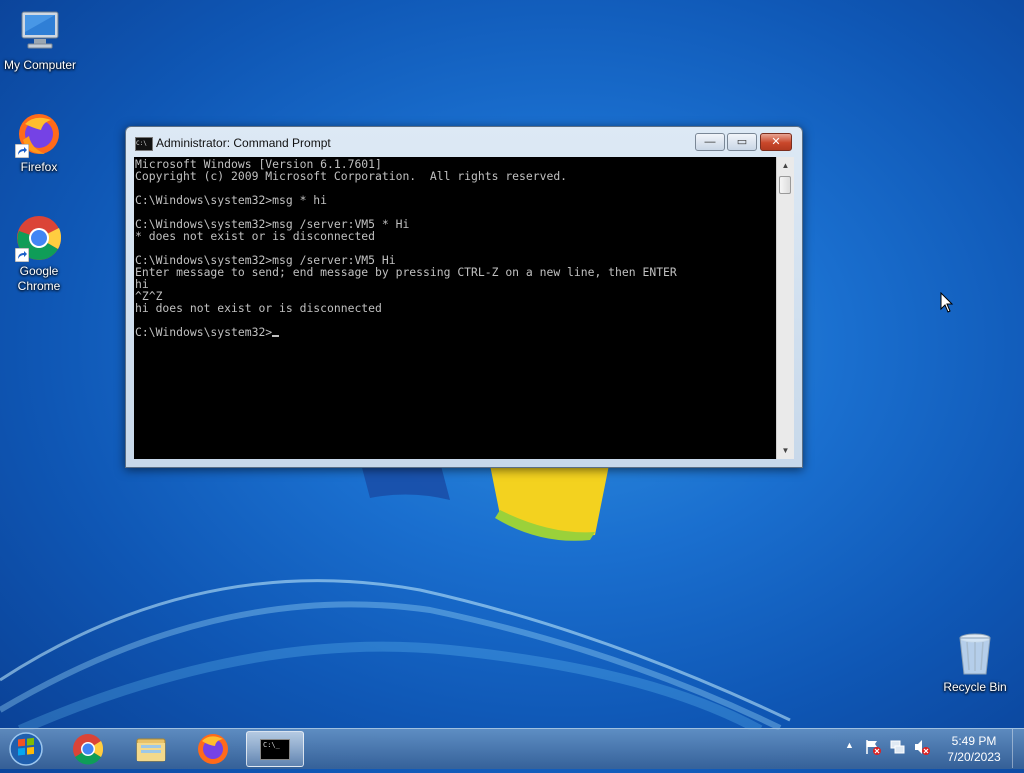 The image size is (1024, 773). Describe the element at coordinates (39, 167) in the screenshot. I see `desktop-icon-label: Firefox` at that location.